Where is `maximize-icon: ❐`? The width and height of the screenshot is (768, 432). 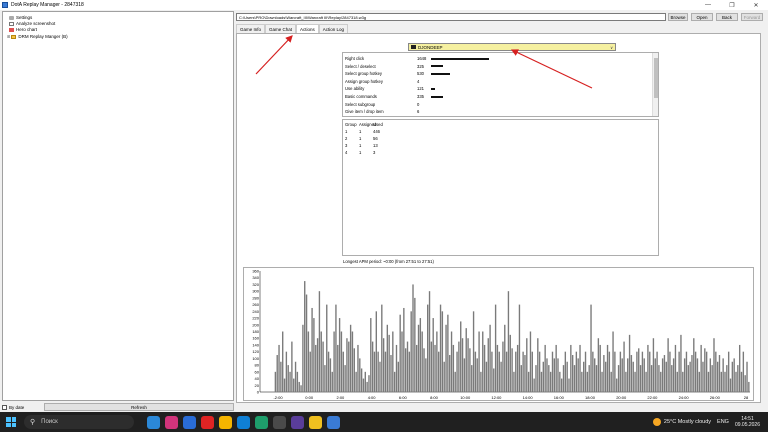 maximize-icon: ❐ is located at coordinates (732, 5).